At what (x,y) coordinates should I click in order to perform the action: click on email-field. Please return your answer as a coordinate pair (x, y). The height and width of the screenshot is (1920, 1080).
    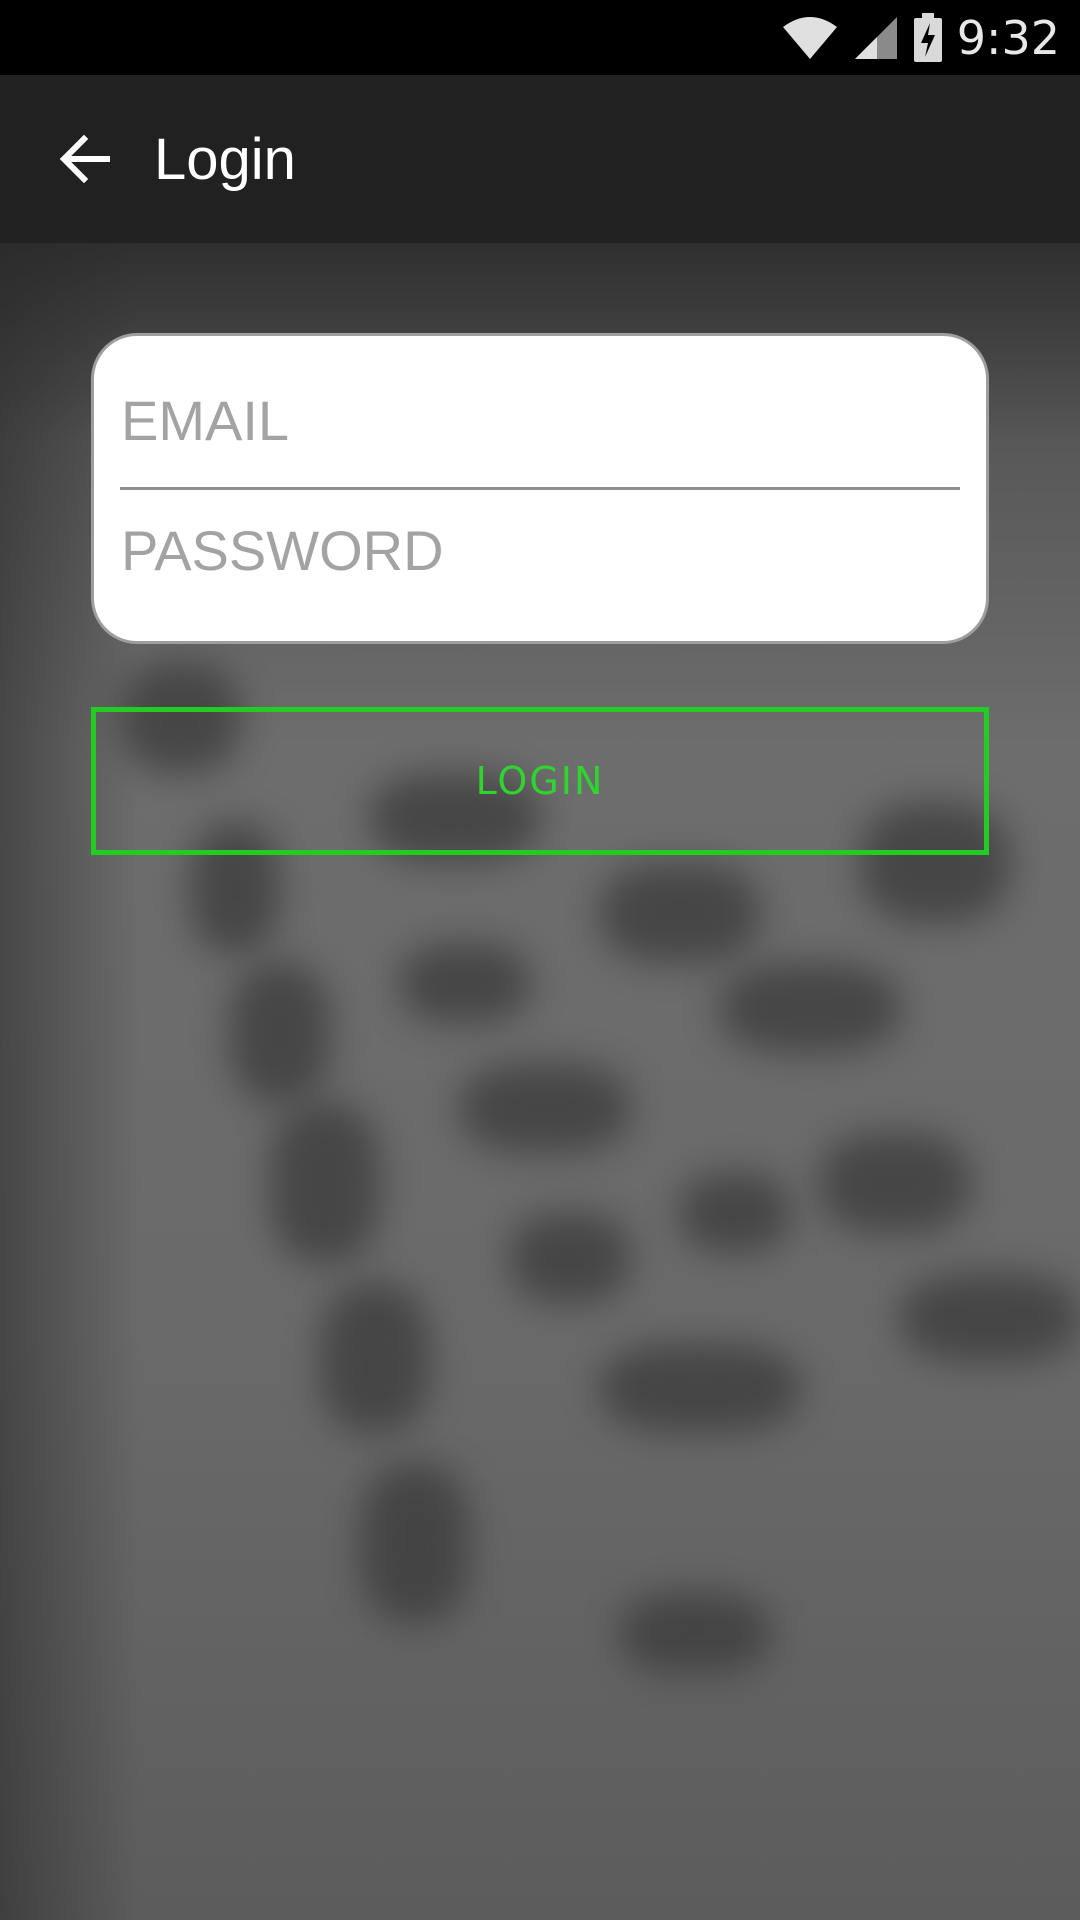
    Looking at the image, I should click on (541, 420).